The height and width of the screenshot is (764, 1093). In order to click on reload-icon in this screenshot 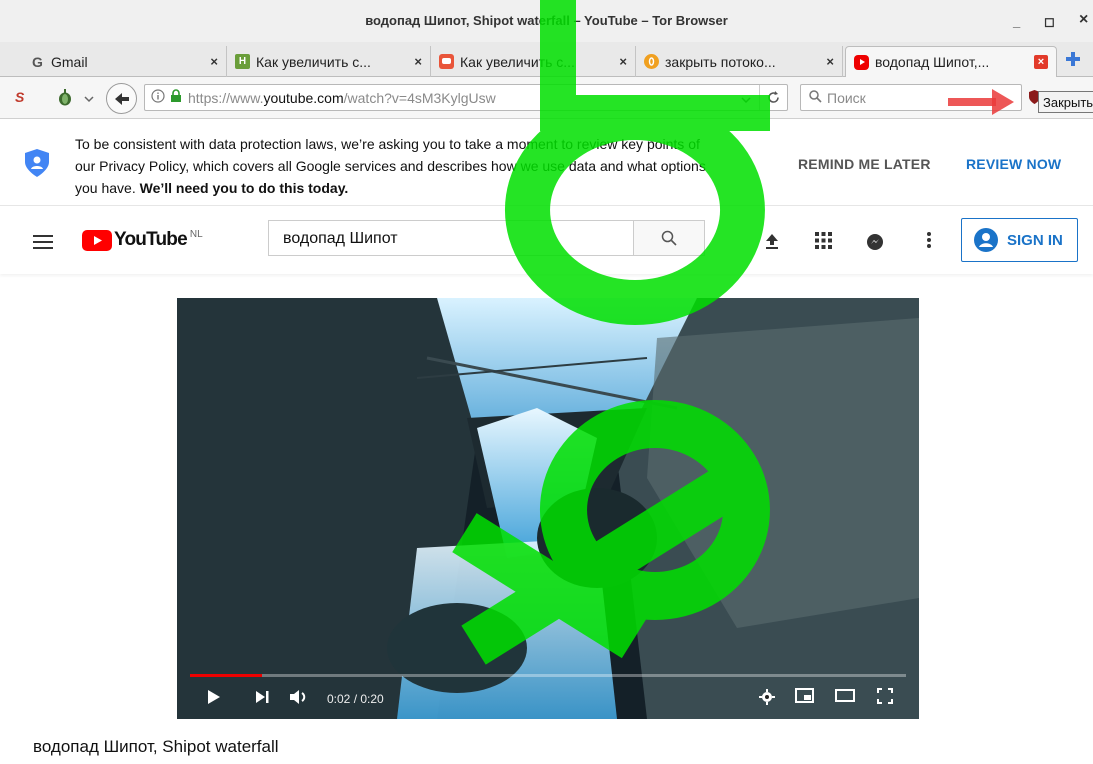, I will do `click(773, 97)`.